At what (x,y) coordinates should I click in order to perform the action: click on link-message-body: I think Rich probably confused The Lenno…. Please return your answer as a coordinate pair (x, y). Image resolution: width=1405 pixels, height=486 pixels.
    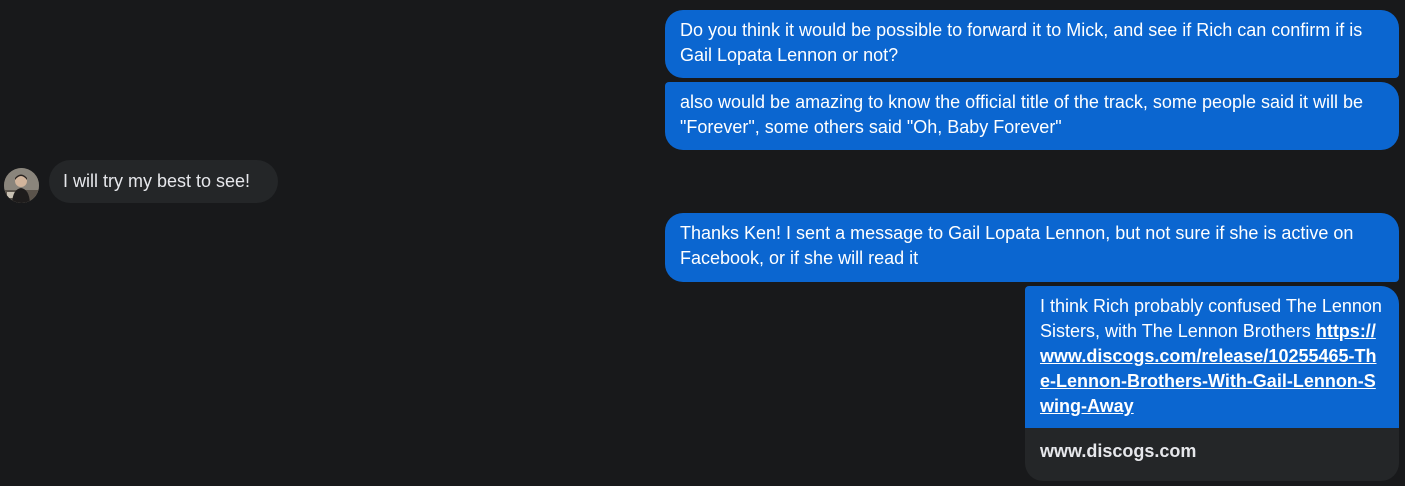
    Looking at the image, I should click on (1212, 357).